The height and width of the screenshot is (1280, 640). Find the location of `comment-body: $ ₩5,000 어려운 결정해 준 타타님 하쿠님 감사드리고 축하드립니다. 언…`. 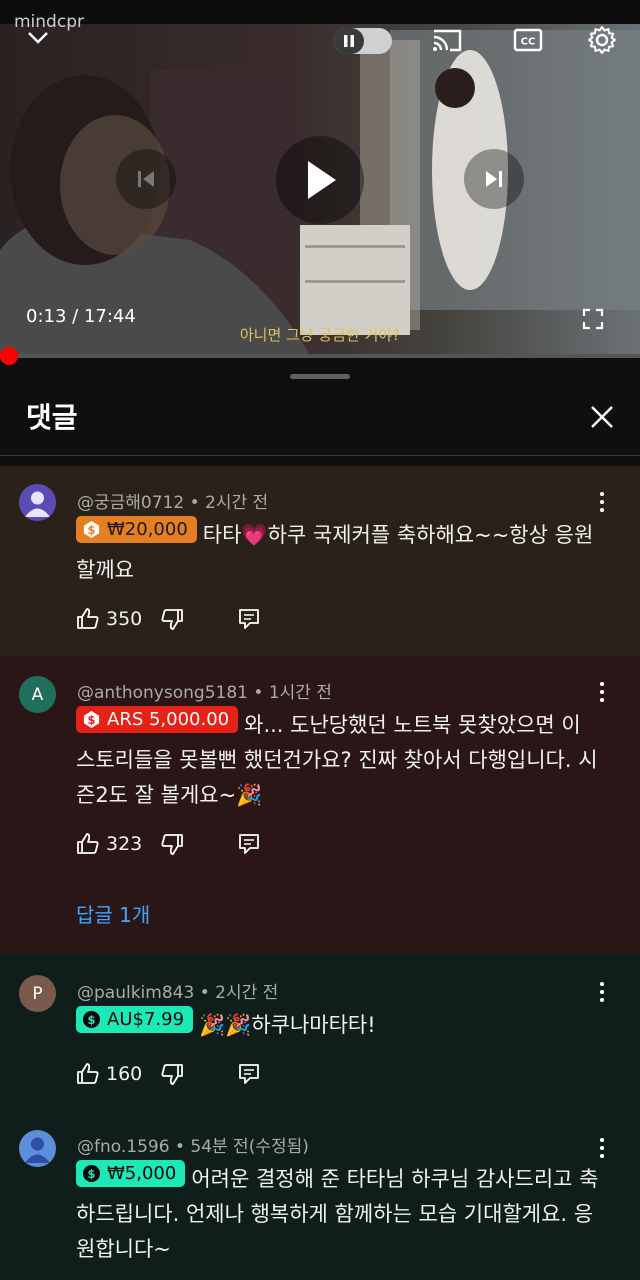

comment-body: $ ₩5,000 어려운 결정해 준 타타님 하쿠님 감사드리고 축하드립니다. 언… is located at coordinates (341, 1213).